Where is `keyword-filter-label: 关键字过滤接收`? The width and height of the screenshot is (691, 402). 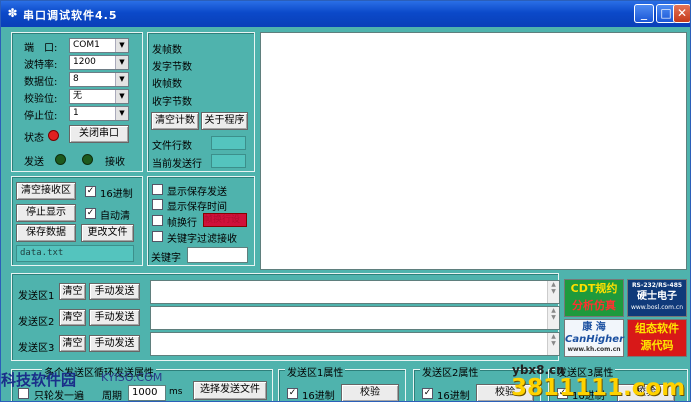
keyword-filter-label: 关键字过滤接收 is located at coordinates (202, 239).